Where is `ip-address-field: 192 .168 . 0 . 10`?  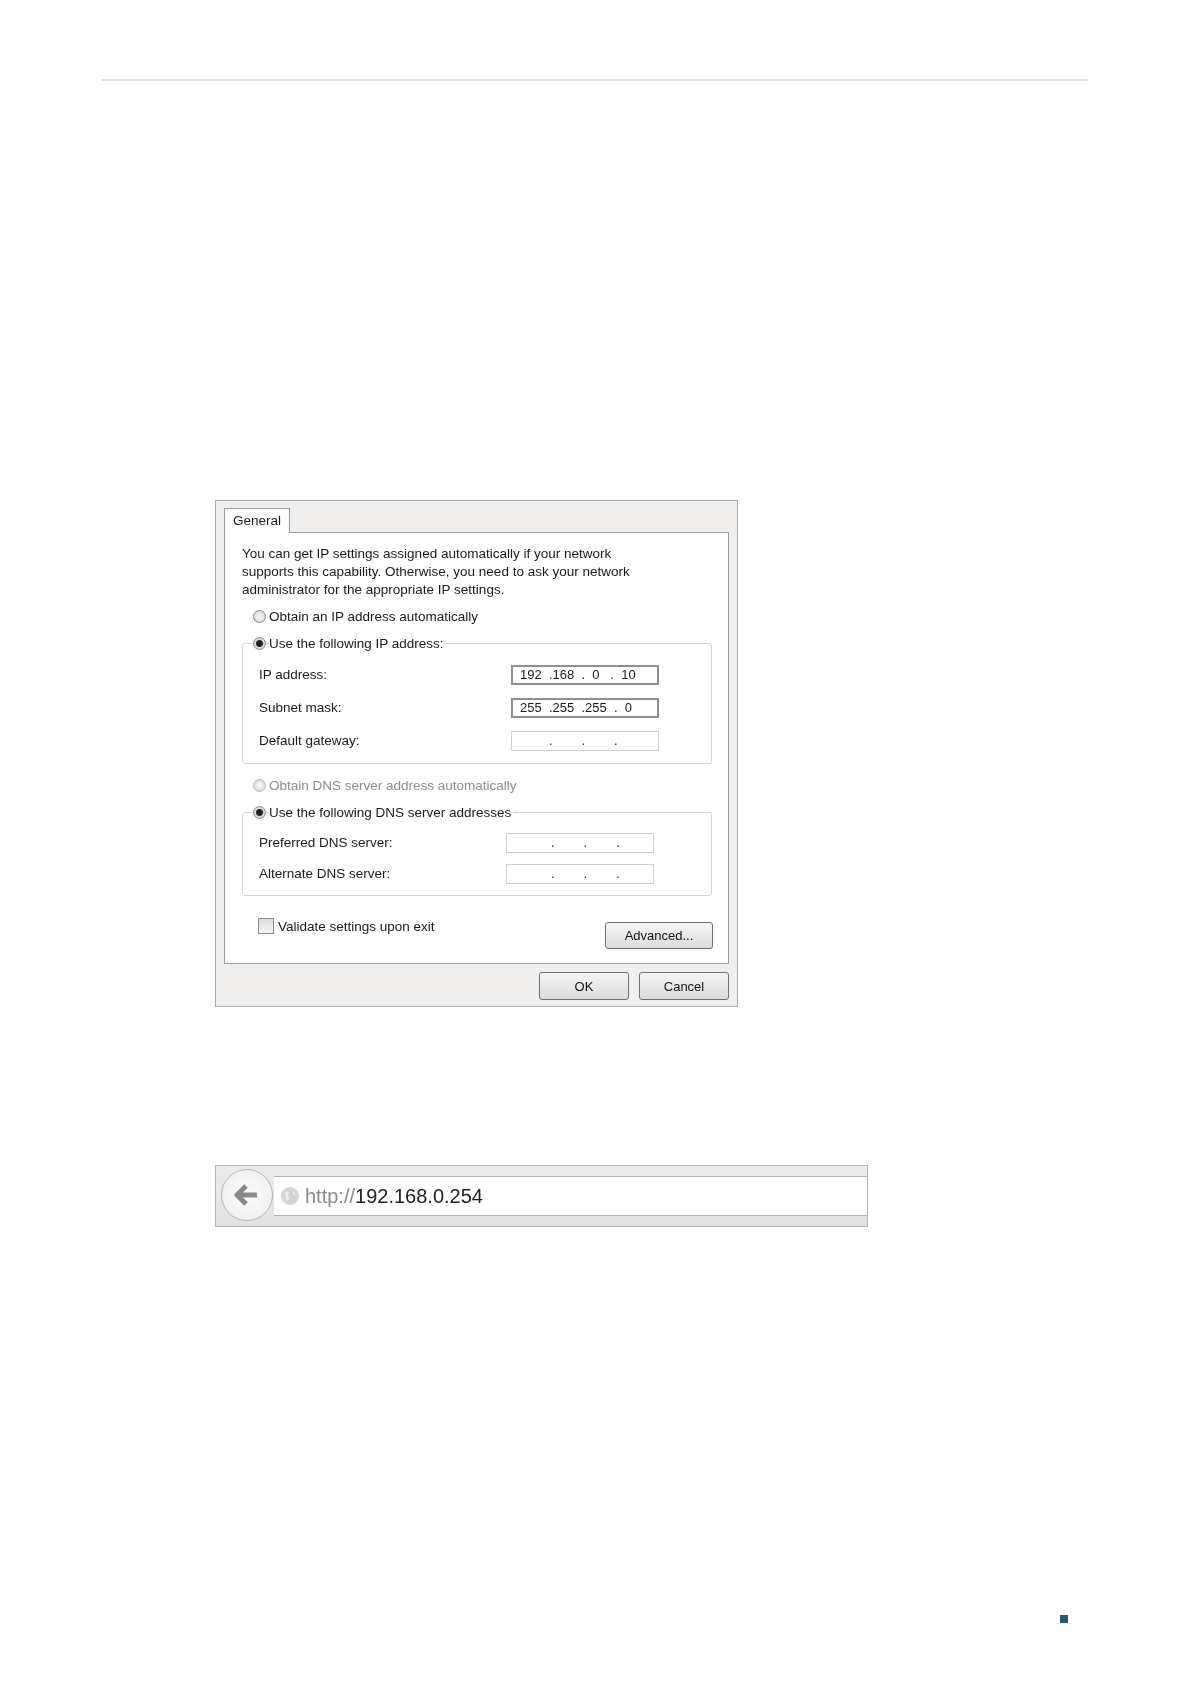 ip-address-field: 192 .168 . 0 . 10 is located at coordinates (585, 674).